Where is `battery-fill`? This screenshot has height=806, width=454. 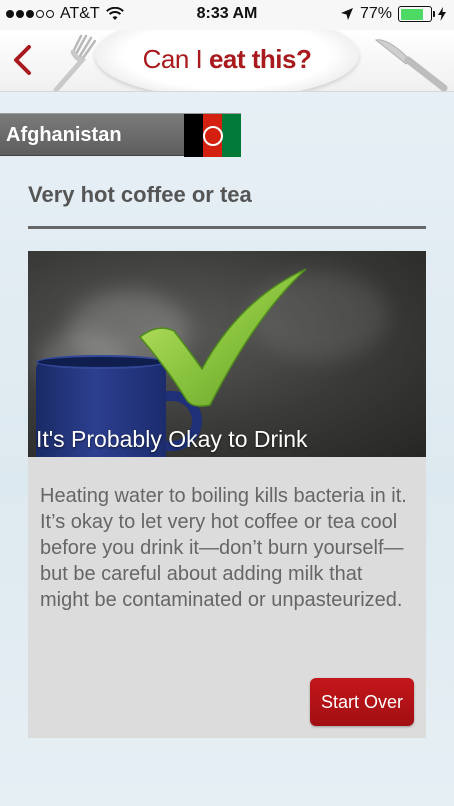 battery-fill is located at coordinates (411, 14).